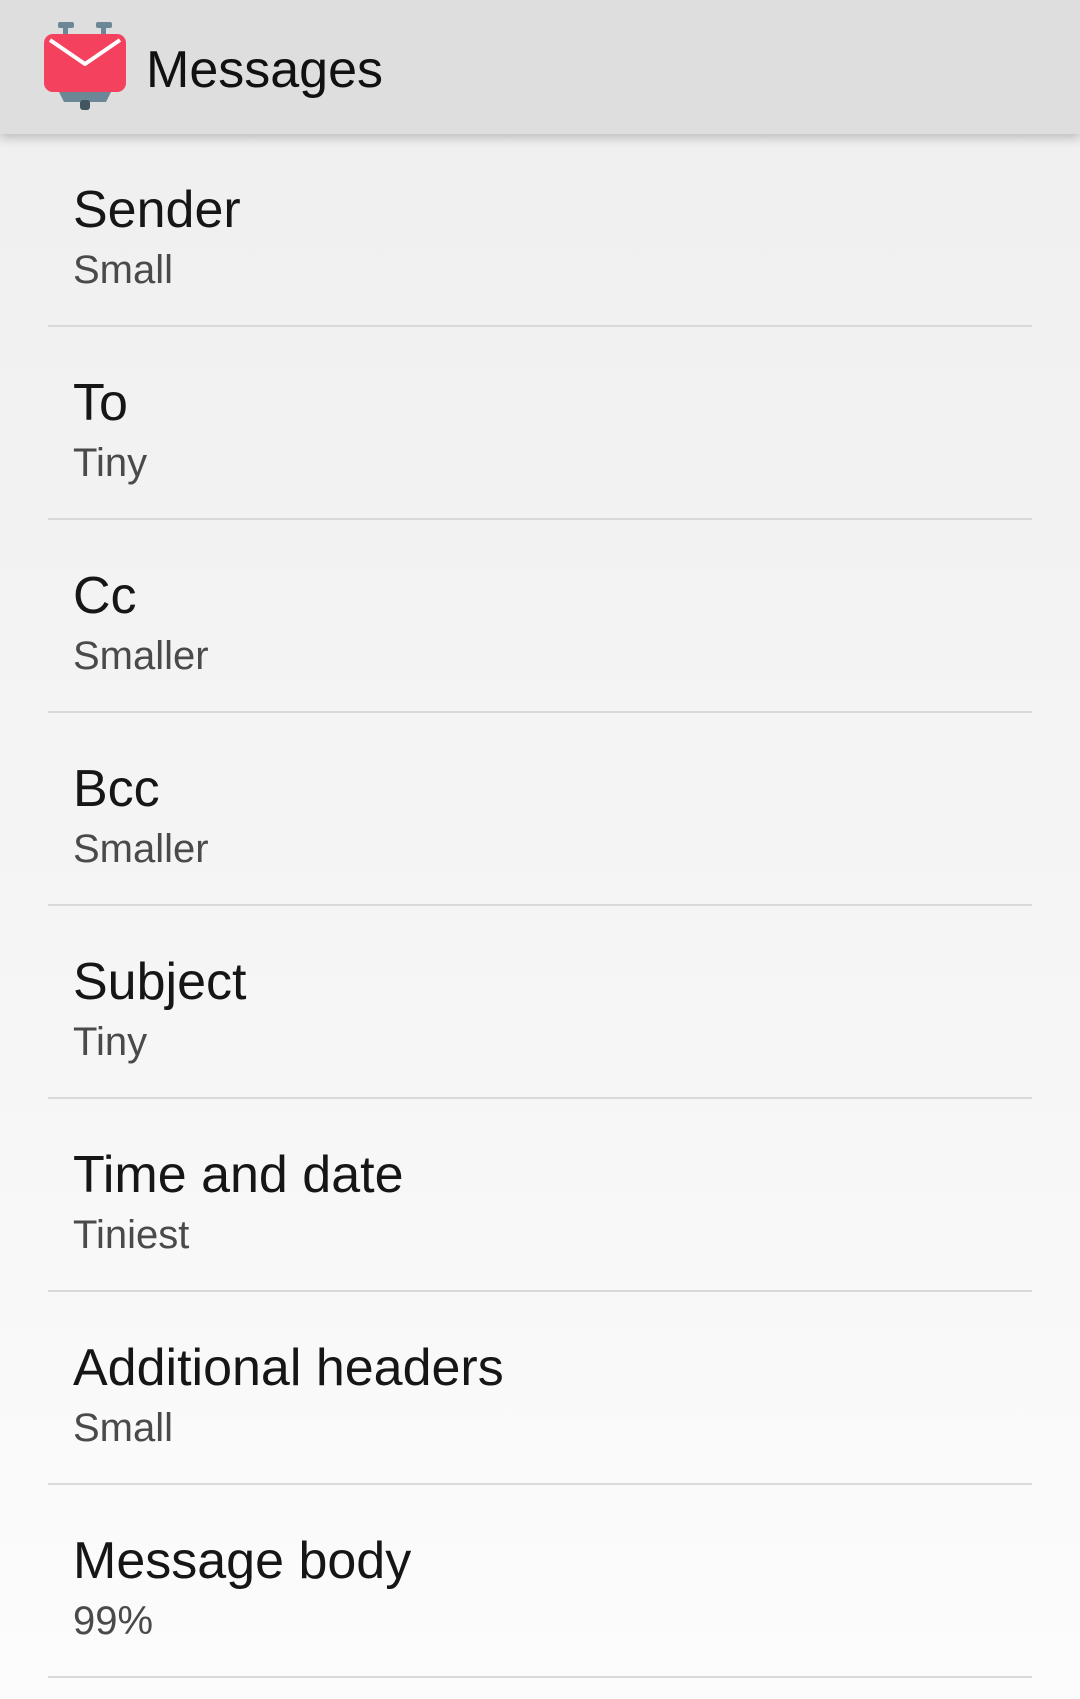 The width and height of the screenshot is (1080, 1699). I want to click on setting-to: To Tiny, so click(540, 423).